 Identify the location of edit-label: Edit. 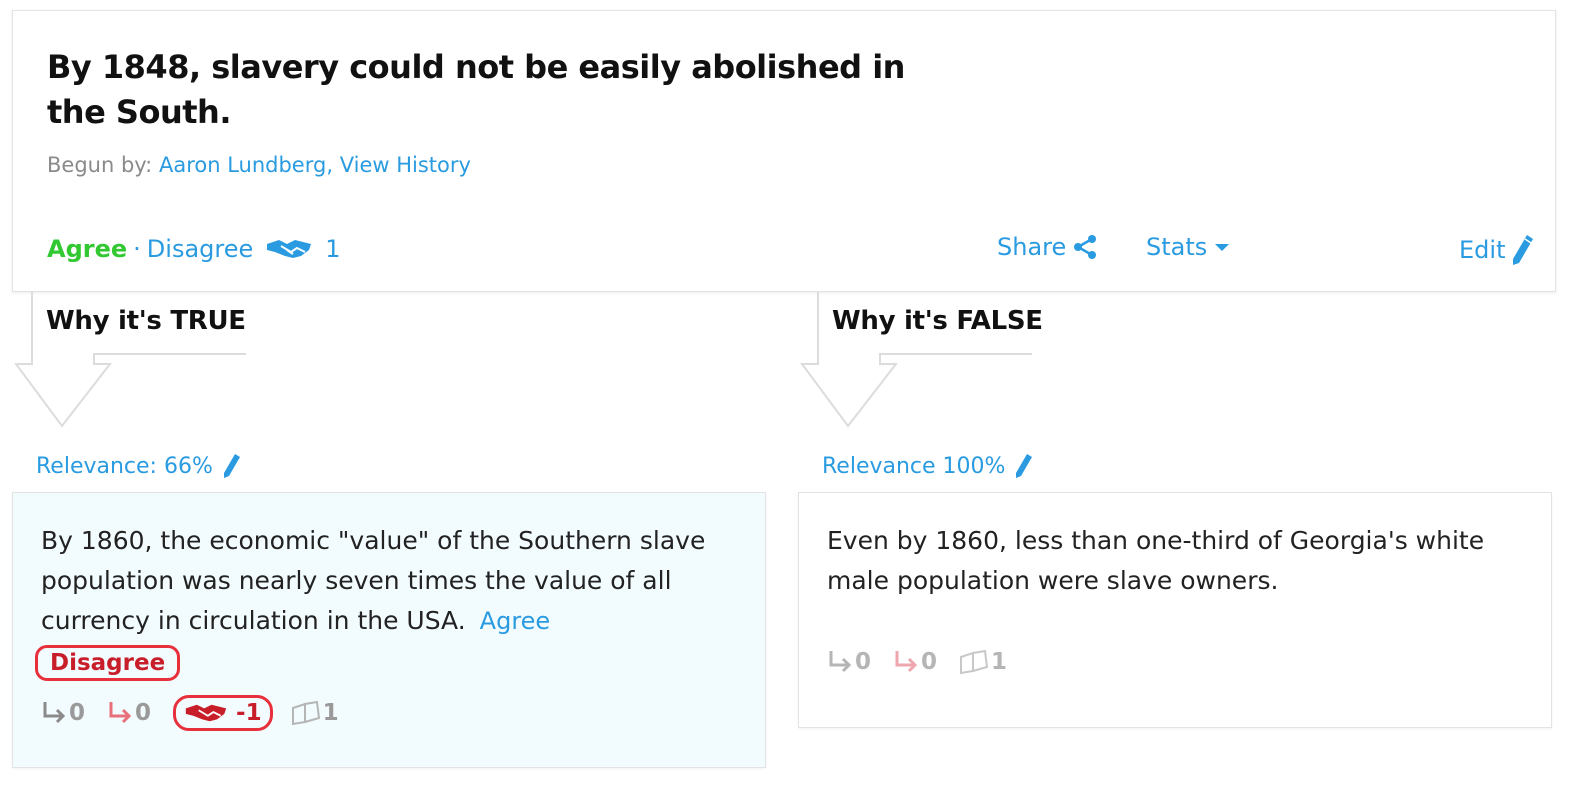
(1482, 250).